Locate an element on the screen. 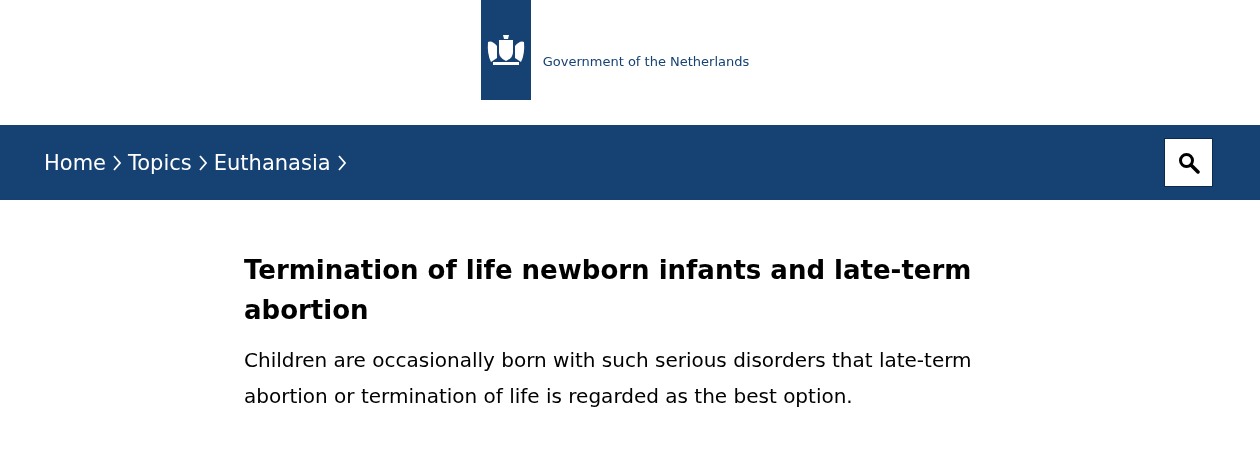 The width and height of the screenshot is (1260, 453). logo-block is located at coordinates (505, 50).